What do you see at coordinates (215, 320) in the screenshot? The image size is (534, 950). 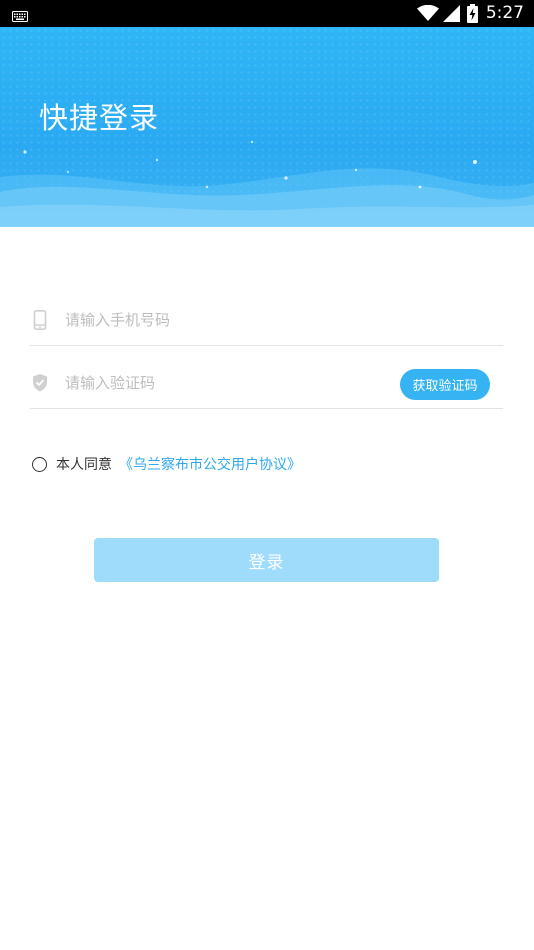 I see `phone-input` at bounding box center [215, 320].